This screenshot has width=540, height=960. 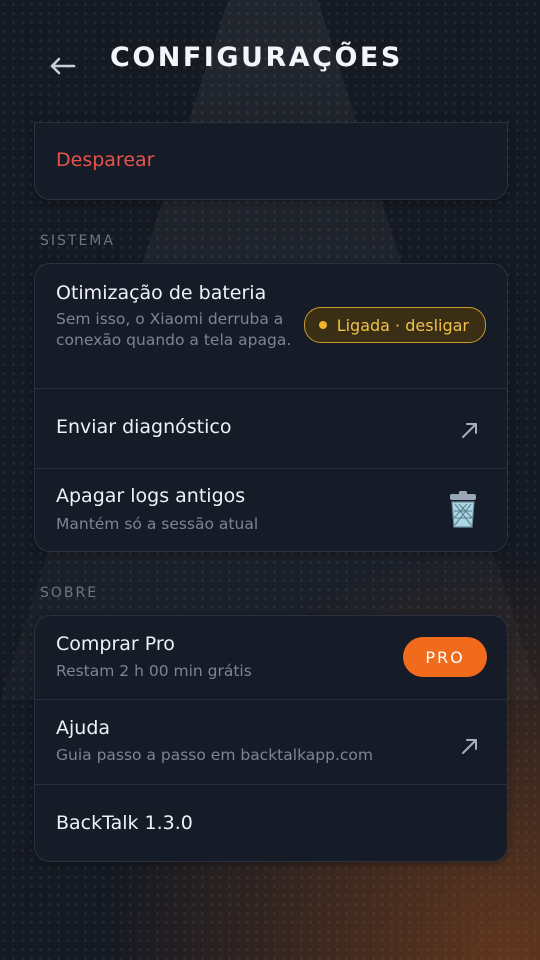 I want to click on version-row: BackTalk 1.3.0, so click(x=271, y=822).